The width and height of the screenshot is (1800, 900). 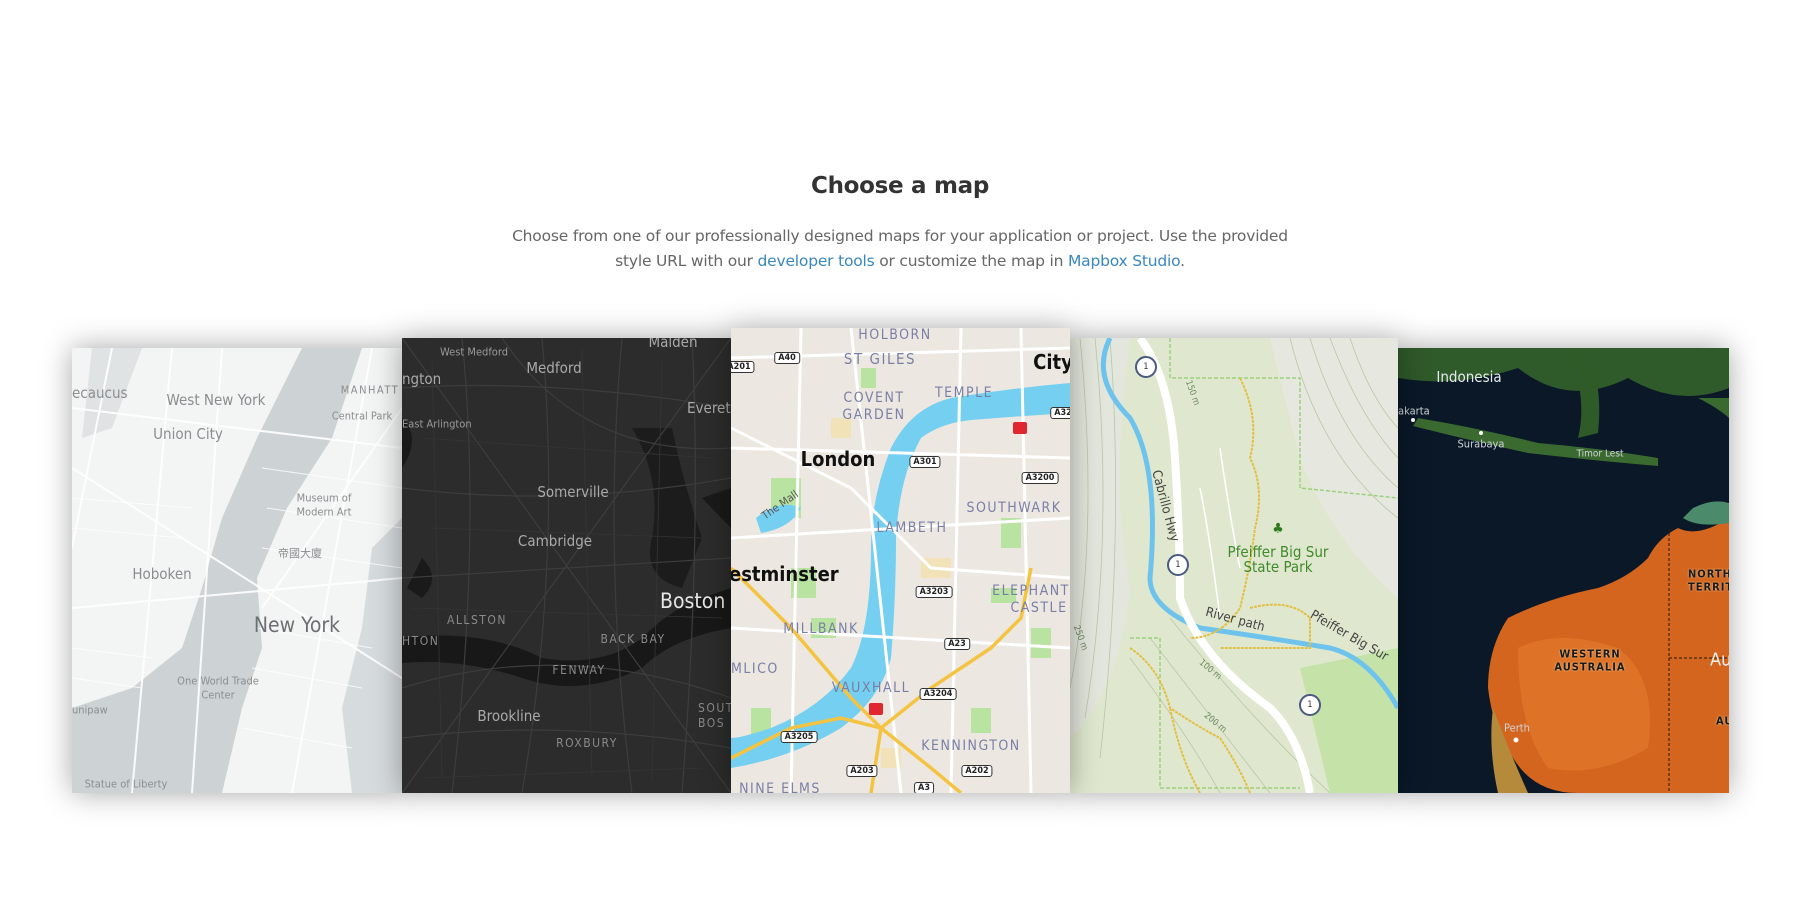 What do you see at coordinates (925, 462) in the screenshot?
I see `road-shield: A301` at bounding box center [925, 462].